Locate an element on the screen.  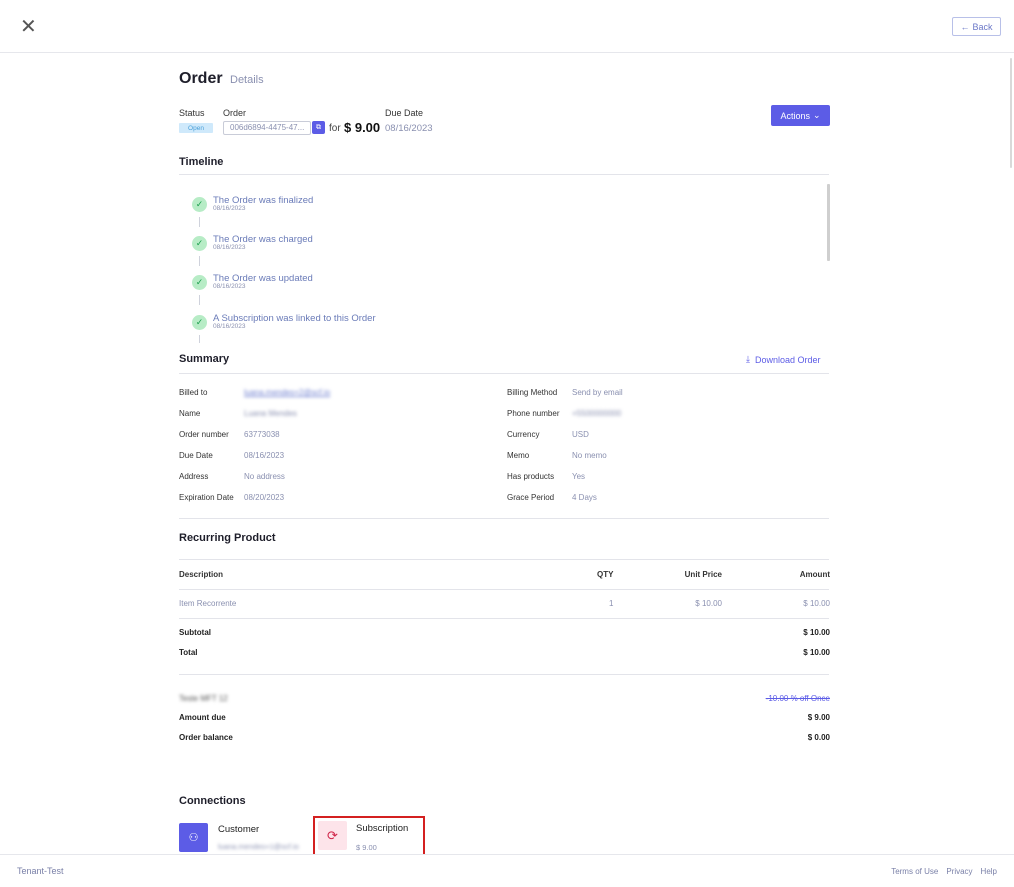
col-qty: QTY is located at coordinates (605, 574).